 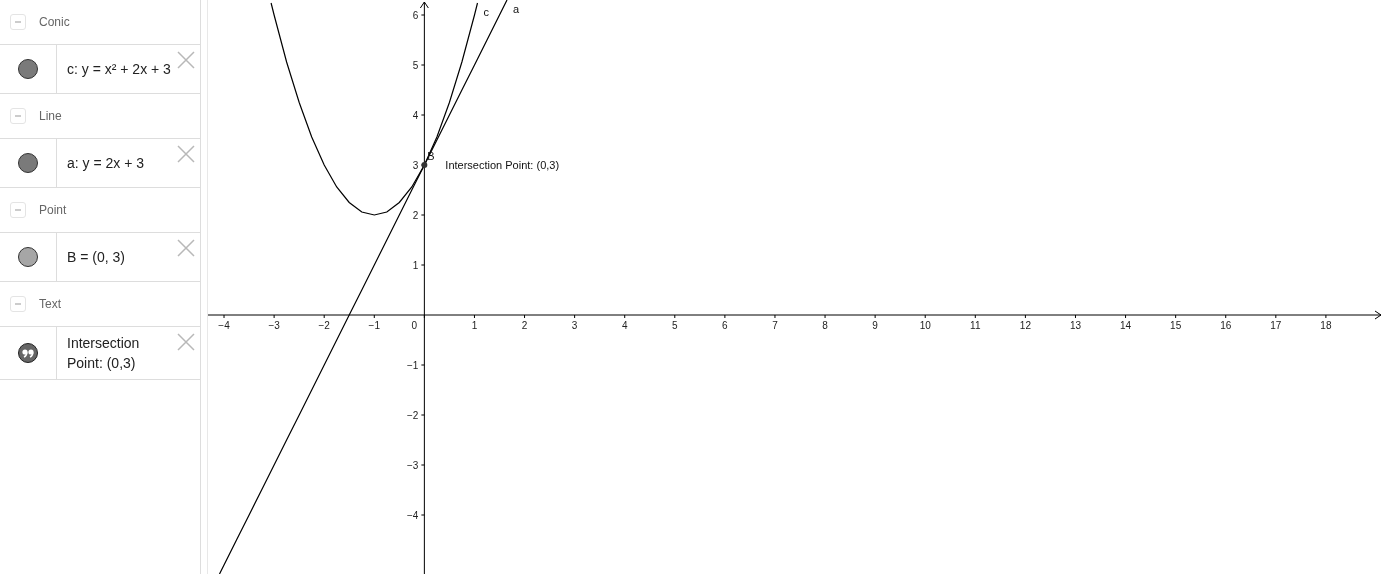 I want to click on tick-label: 14, so click(x=1126, y=325).